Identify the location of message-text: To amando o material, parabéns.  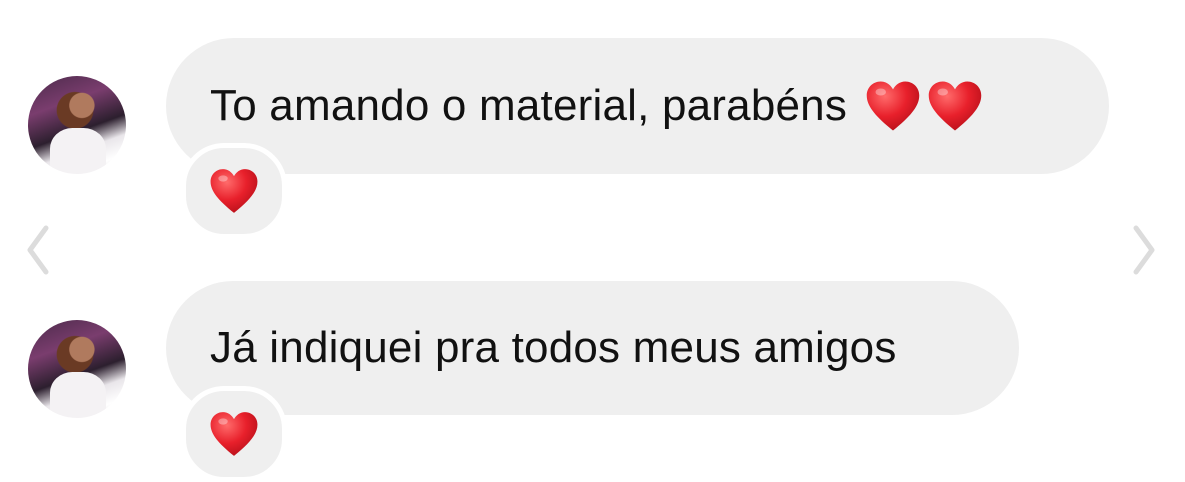
(529, 105).